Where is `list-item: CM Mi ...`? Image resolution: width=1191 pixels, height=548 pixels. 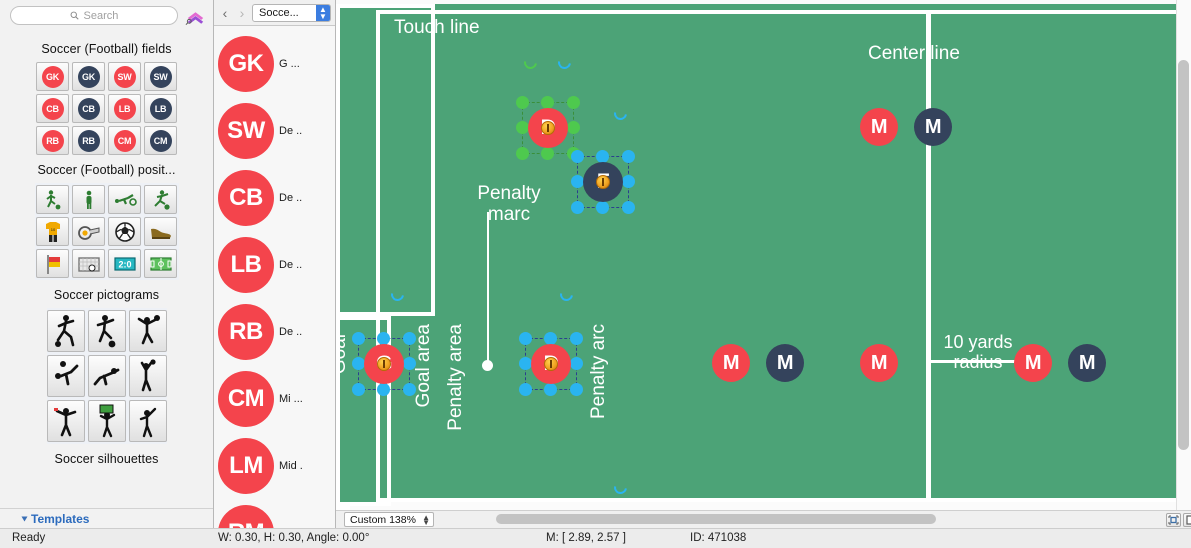 list-item: CM Mi ... is located at coordinates (274, 398).